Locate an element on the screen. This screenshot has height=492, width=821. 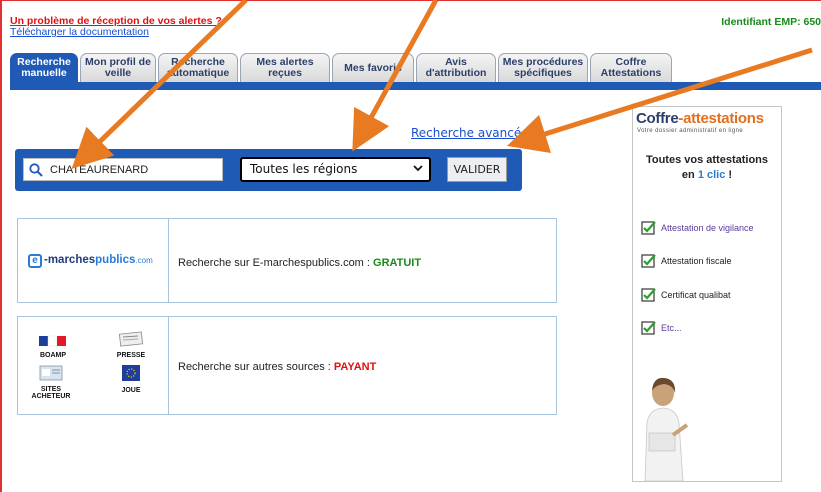
search-icon is located at coordinates (36, 170).